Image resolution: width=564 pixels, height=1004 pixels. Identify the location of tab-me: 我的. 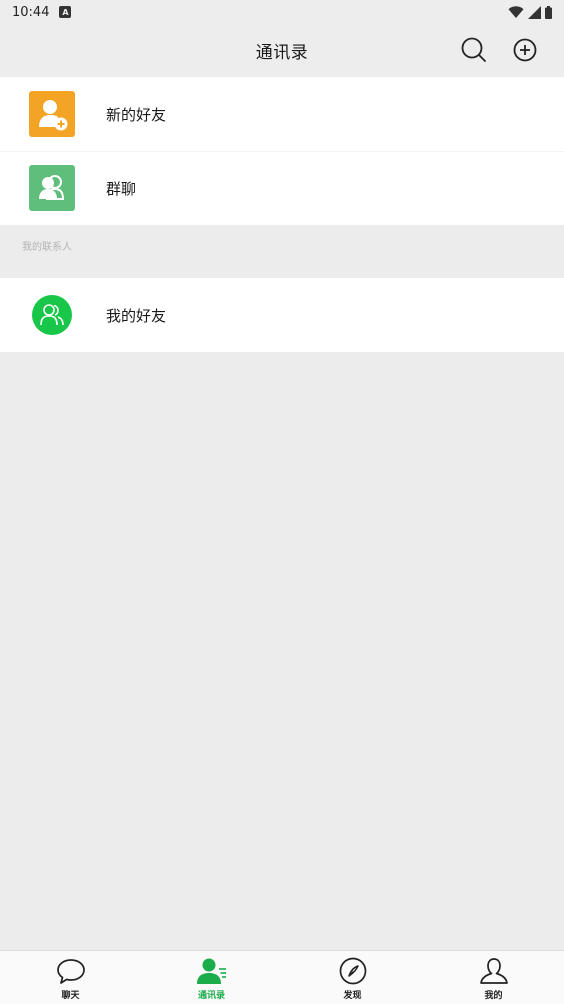
(493, 977).